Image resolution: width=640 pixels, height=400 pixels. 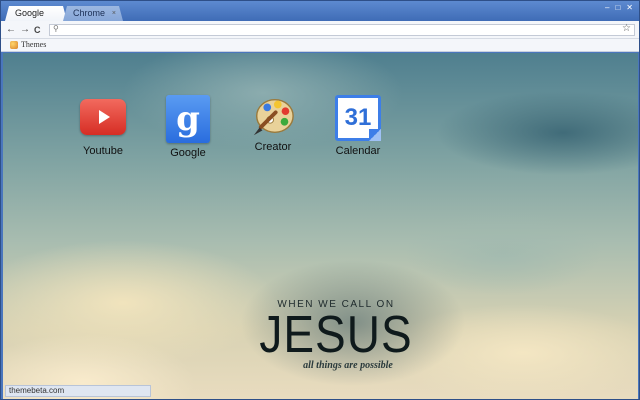 I want to click on youtube-play-icon, so click(x=103, y=117).